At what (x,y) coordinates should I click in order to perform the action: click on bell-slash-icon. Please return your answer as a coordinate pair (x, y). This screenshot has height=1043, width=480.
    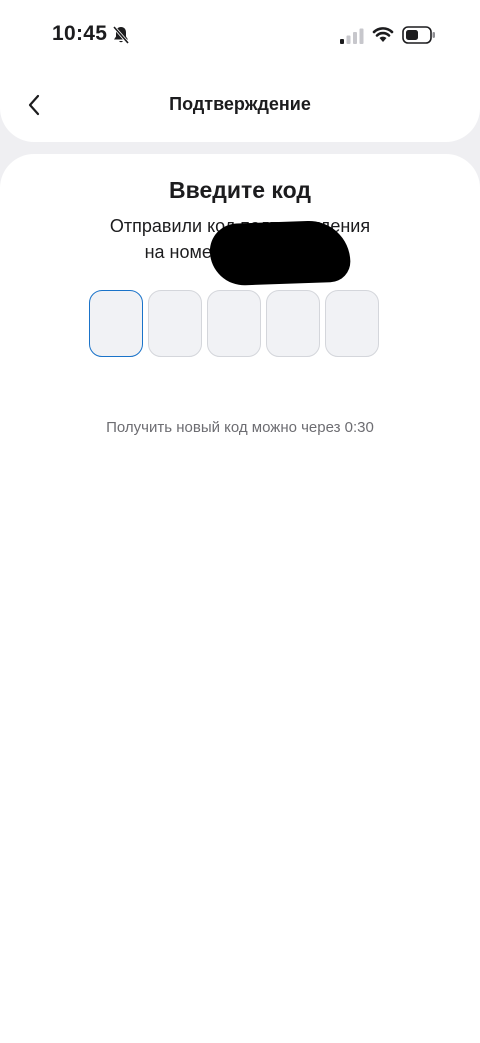
    Looking at the image, I should click on (121, 35).